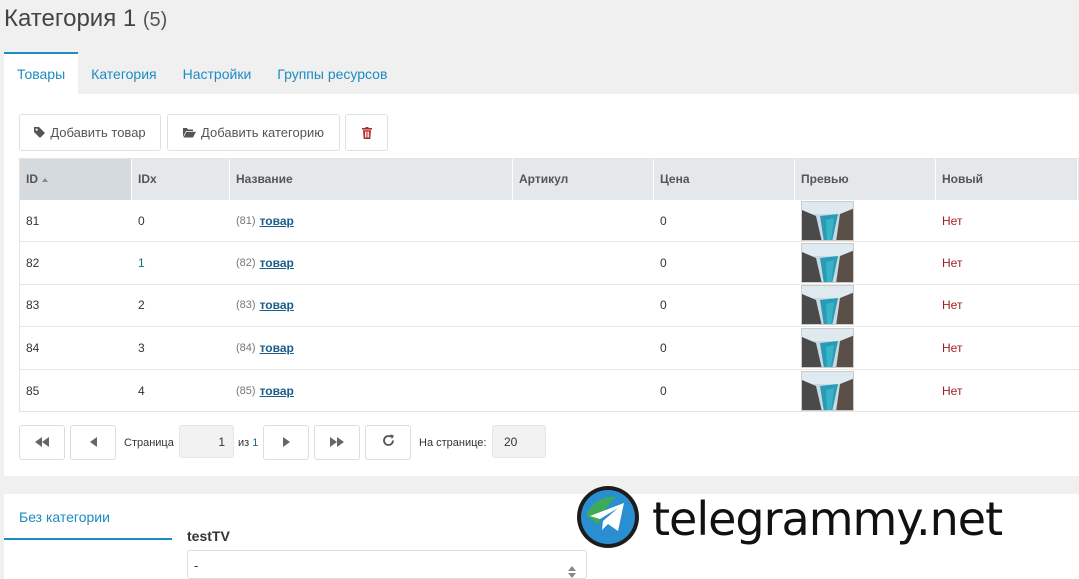  Describe the element at coordinates (40, 132) in the screenshot. I see `tag-icon` at that location.